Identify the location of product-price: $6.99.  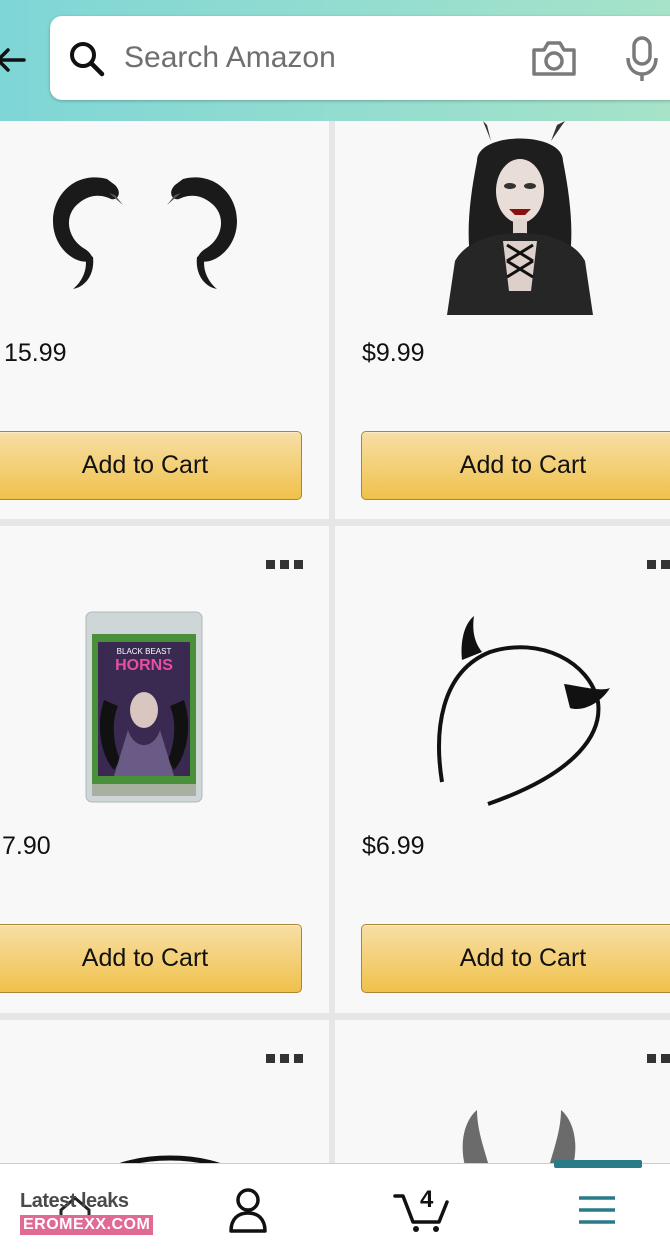
(393, 846).